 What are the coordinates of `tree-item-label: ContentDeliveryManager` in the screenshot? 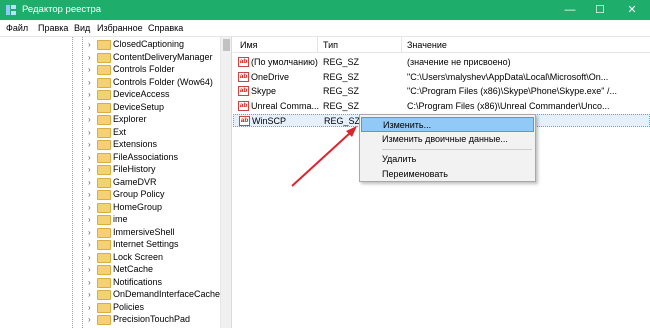 It's located at (163, 56).